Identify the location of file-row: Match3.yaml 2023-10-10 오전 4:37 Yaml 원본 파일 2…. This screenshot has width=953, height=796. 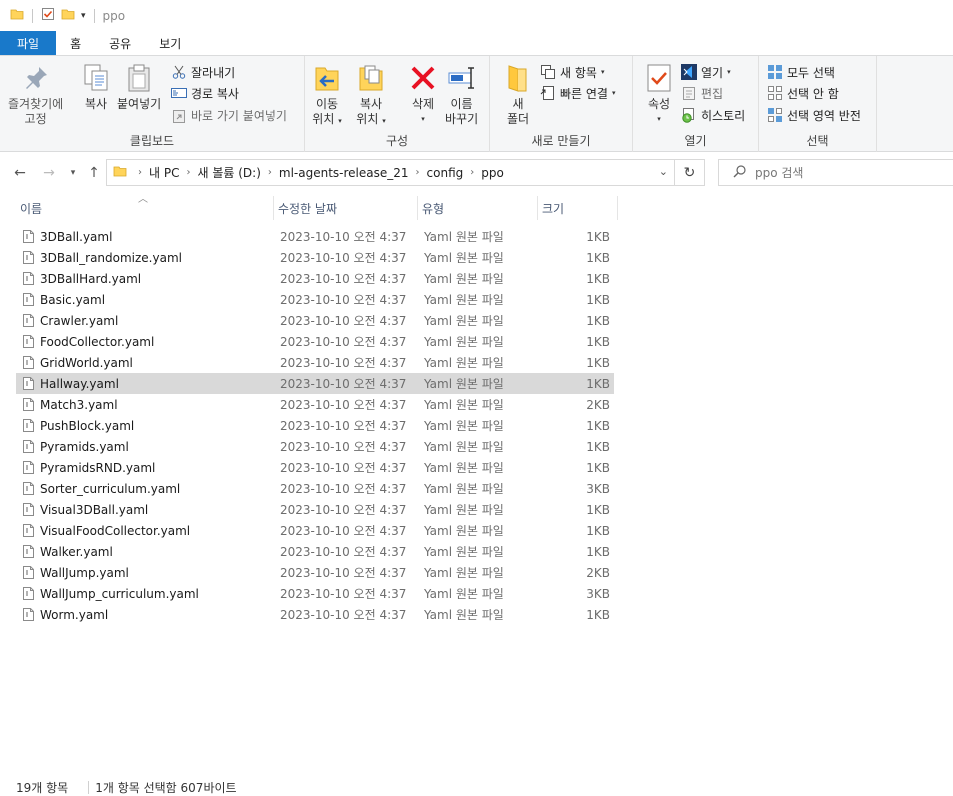
(315, 404).